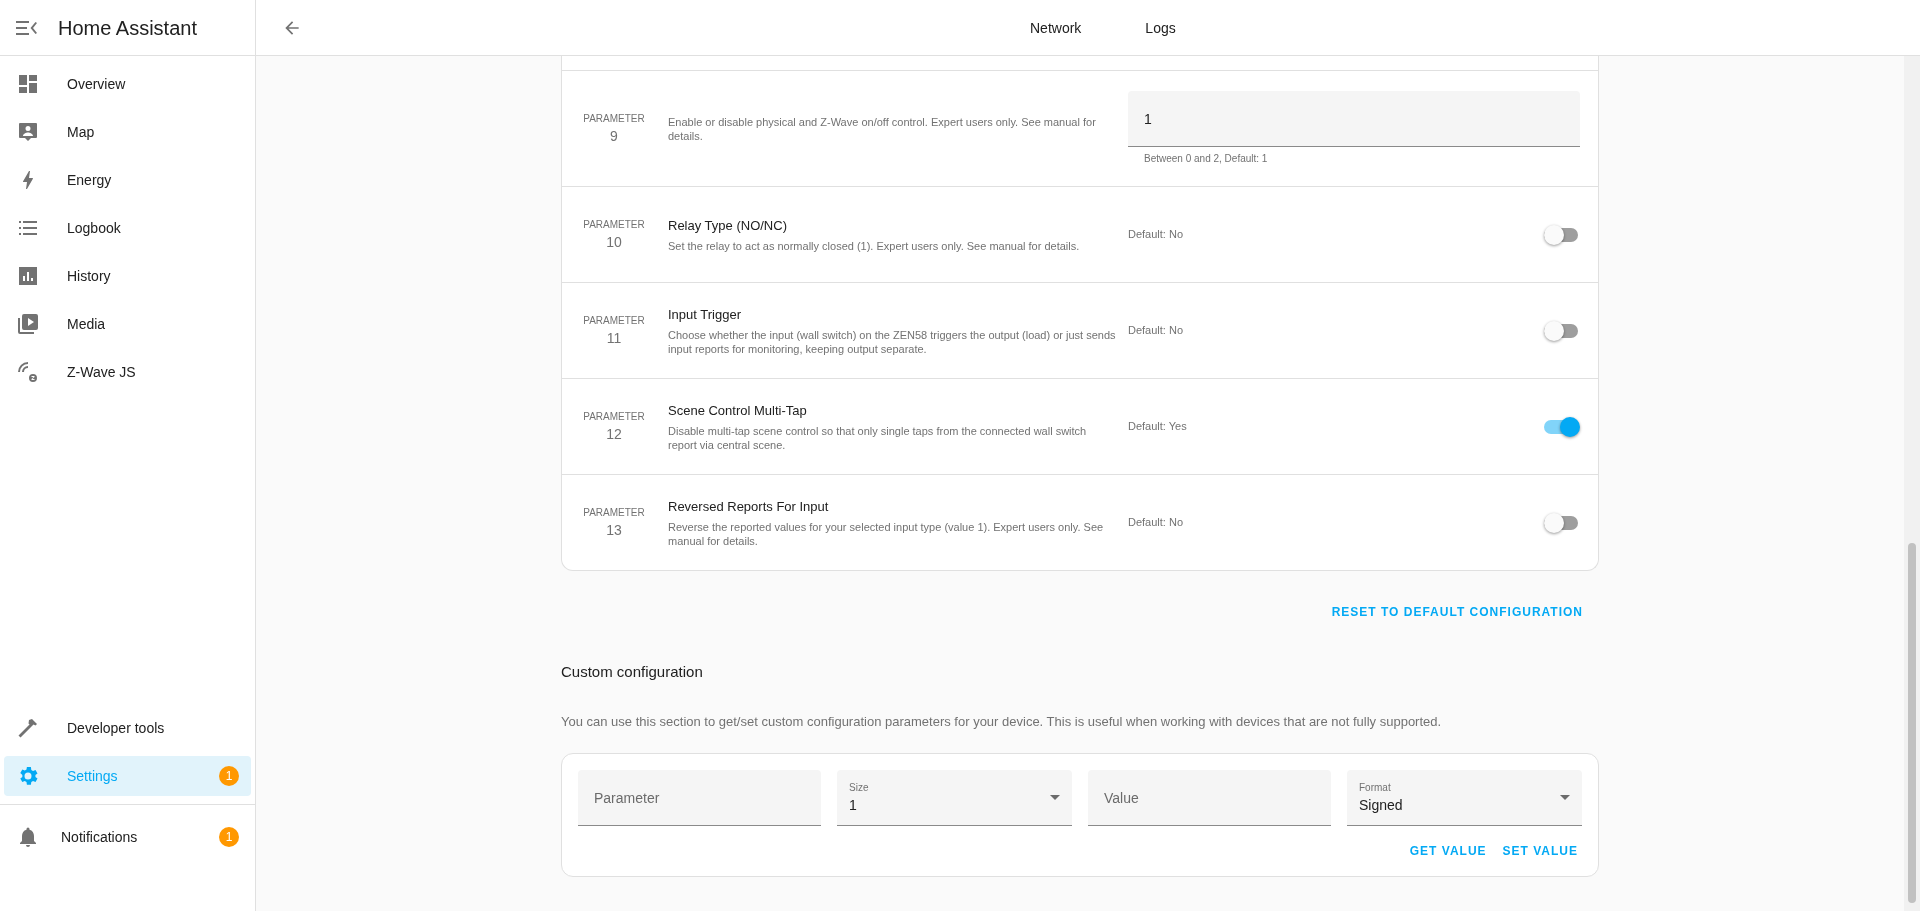  I want to click on parameter-number: 9, so click(614, 136).